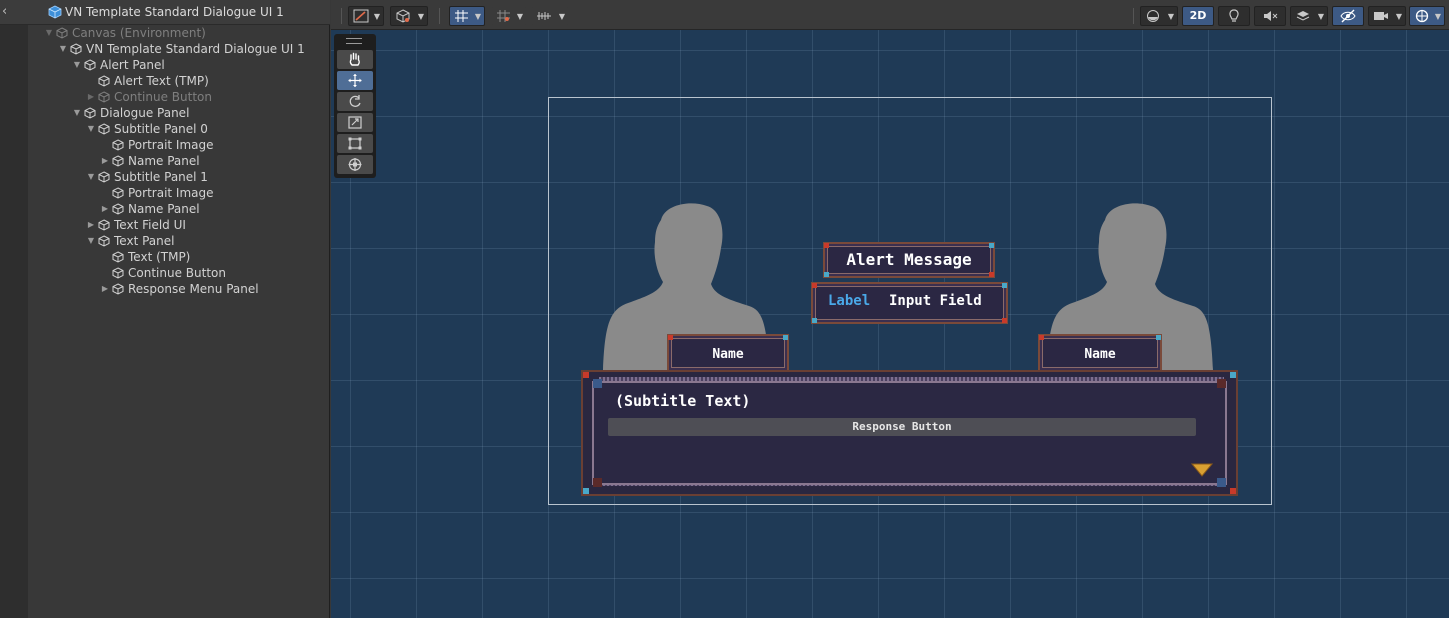 Image resolution: width=1449 pixels, height=618 pixels. Describe the element at coordinates (849, 301) in the screenshot. I see `text-field-label: Label` at that location.